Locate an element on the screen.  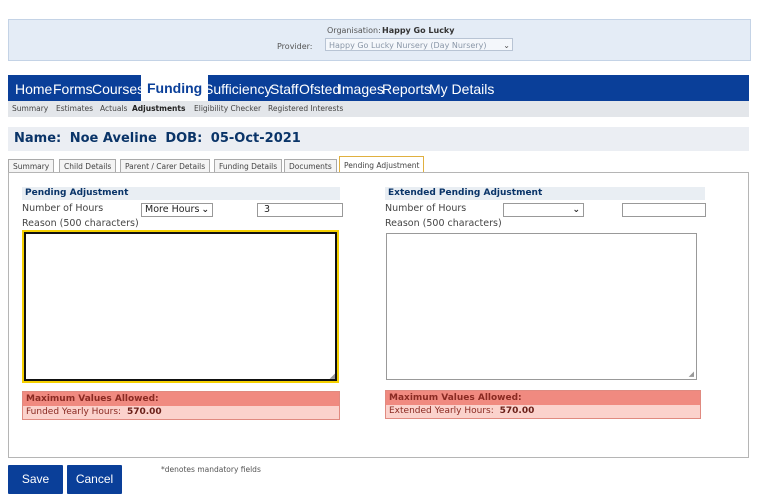
name-value: Noe Aveline is located at coordinates (113, 138).